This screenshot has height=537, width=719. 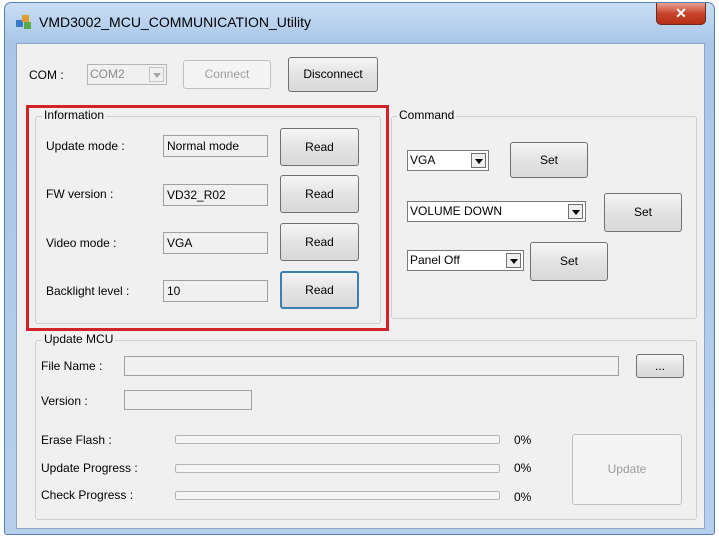 I want to click on app-icon, so click(x=23, y=22).